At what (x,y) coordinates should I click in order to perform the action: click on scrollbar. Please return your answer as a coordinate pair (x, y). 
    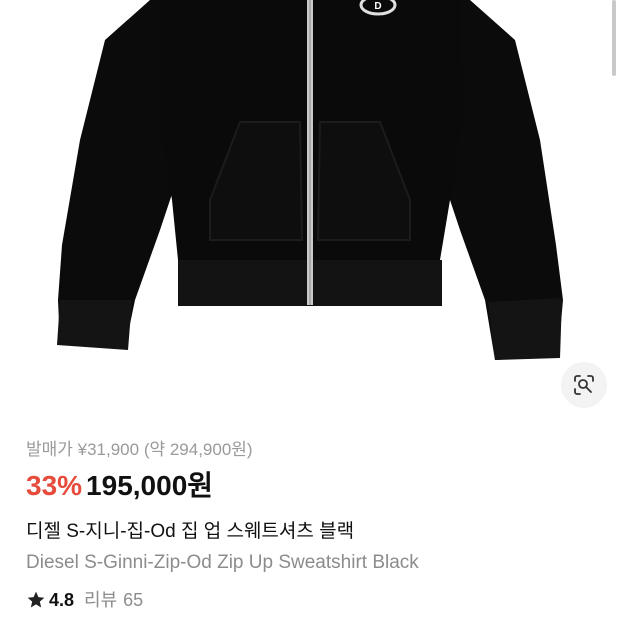
    Looking at the image, I should click on (614, 38).